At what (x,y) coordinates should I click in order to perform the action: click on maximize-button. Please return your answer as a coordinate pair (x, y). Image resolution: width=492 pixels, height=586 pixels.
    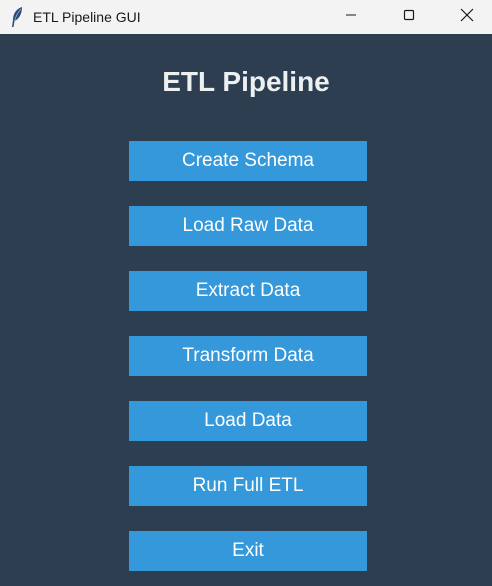
    Looking at the image, I should click on (409, 17).